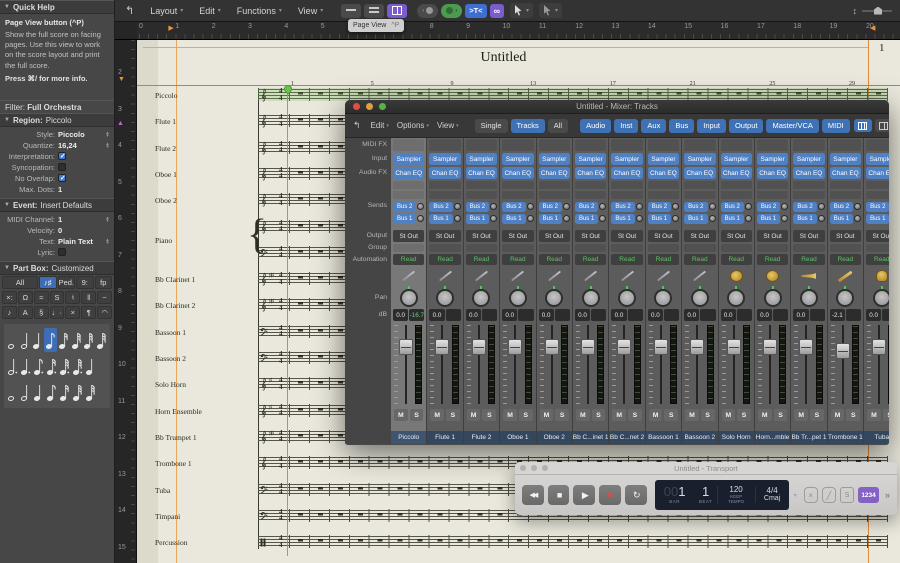  Describe the element at coordinates (682, 125) in the screenshot. I see `mixer-filter-bus-button: Bus` at that location.